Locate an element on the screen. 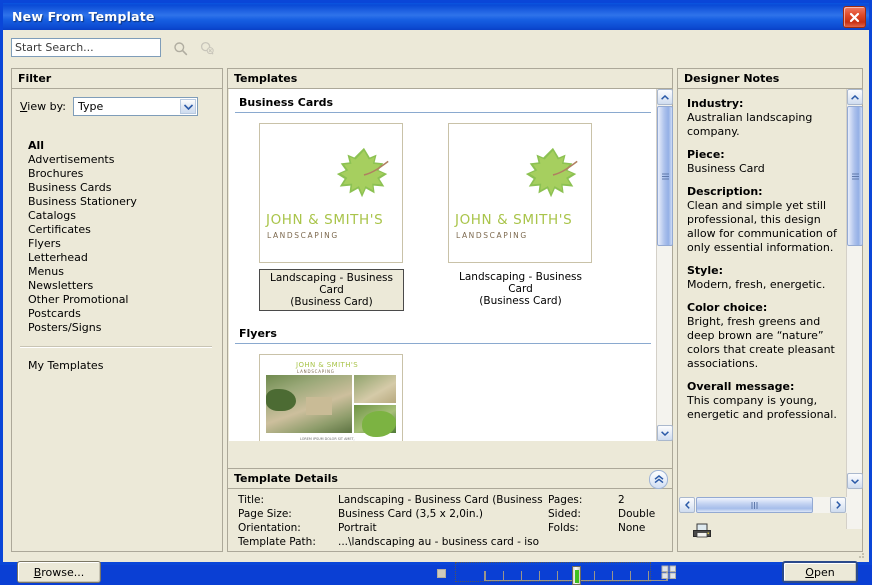 Image resolution: width=872 pixels, height=585 pixels. note-heading: Industry: is located at coordinates (715, 103).